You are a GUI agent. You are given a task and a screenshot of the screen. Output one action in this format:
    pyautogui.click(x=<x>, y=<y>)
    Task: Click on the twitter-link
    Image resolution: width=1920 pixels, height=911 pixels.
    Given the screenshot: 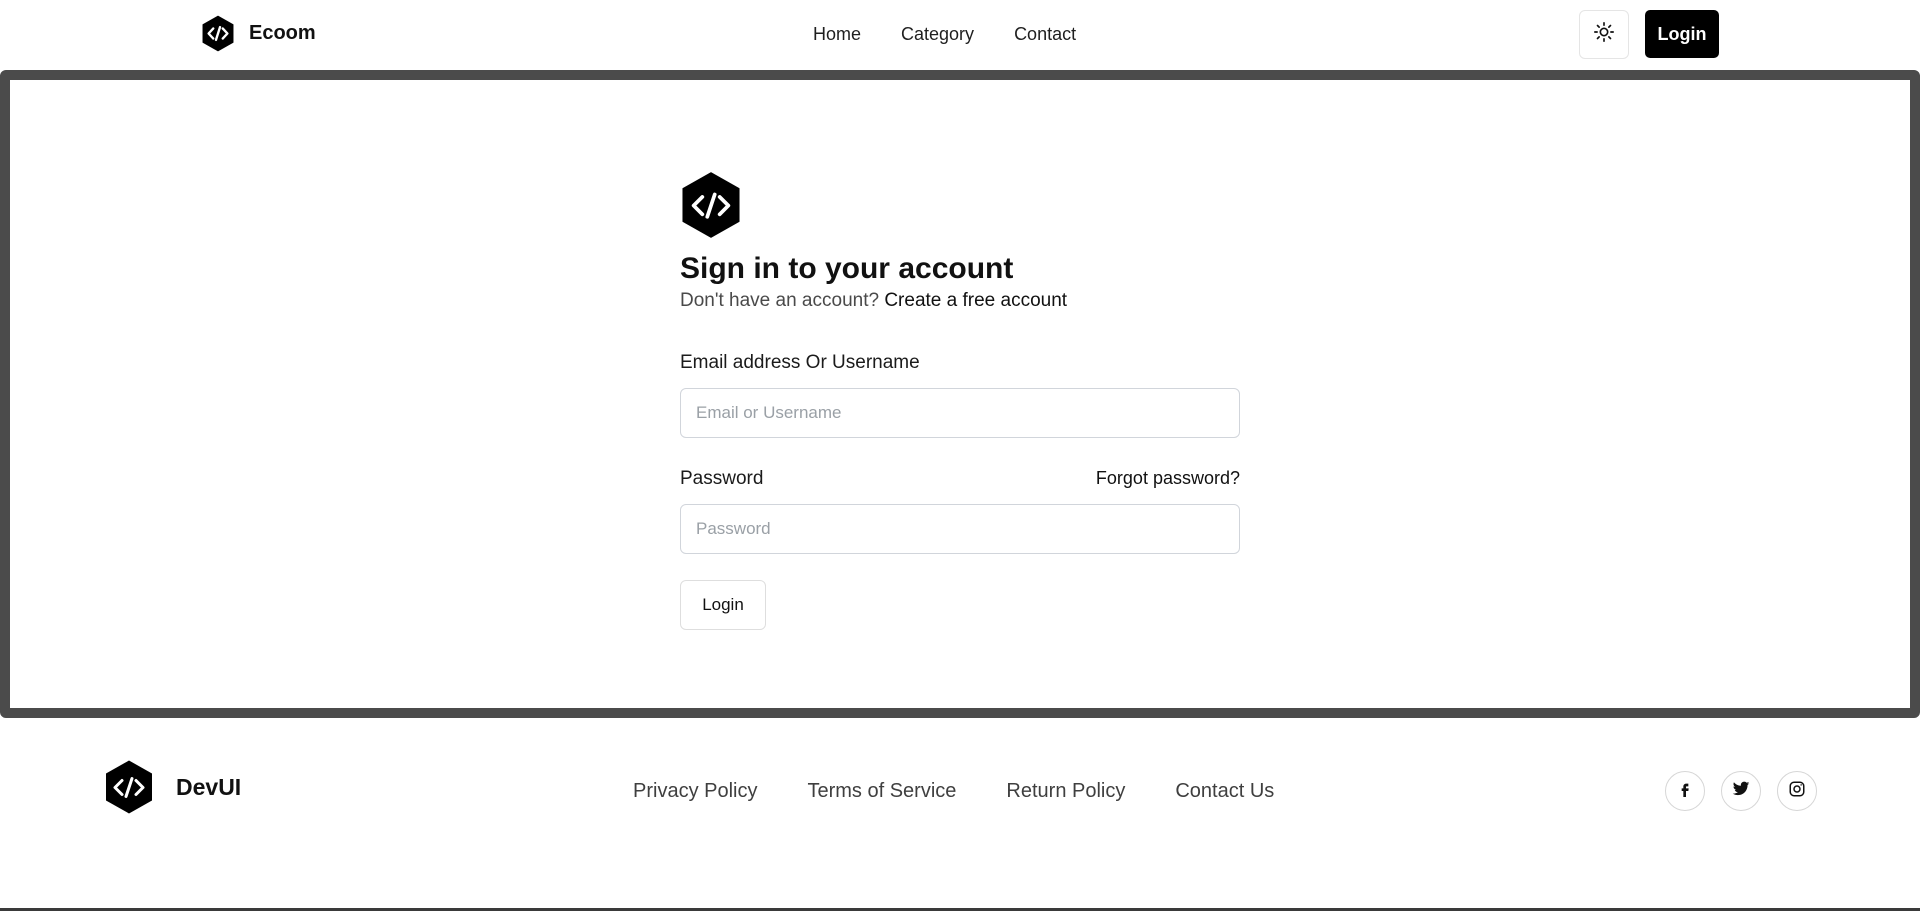 What is the action you would take?
    pyautogui.click(x=1741, y=791)
    